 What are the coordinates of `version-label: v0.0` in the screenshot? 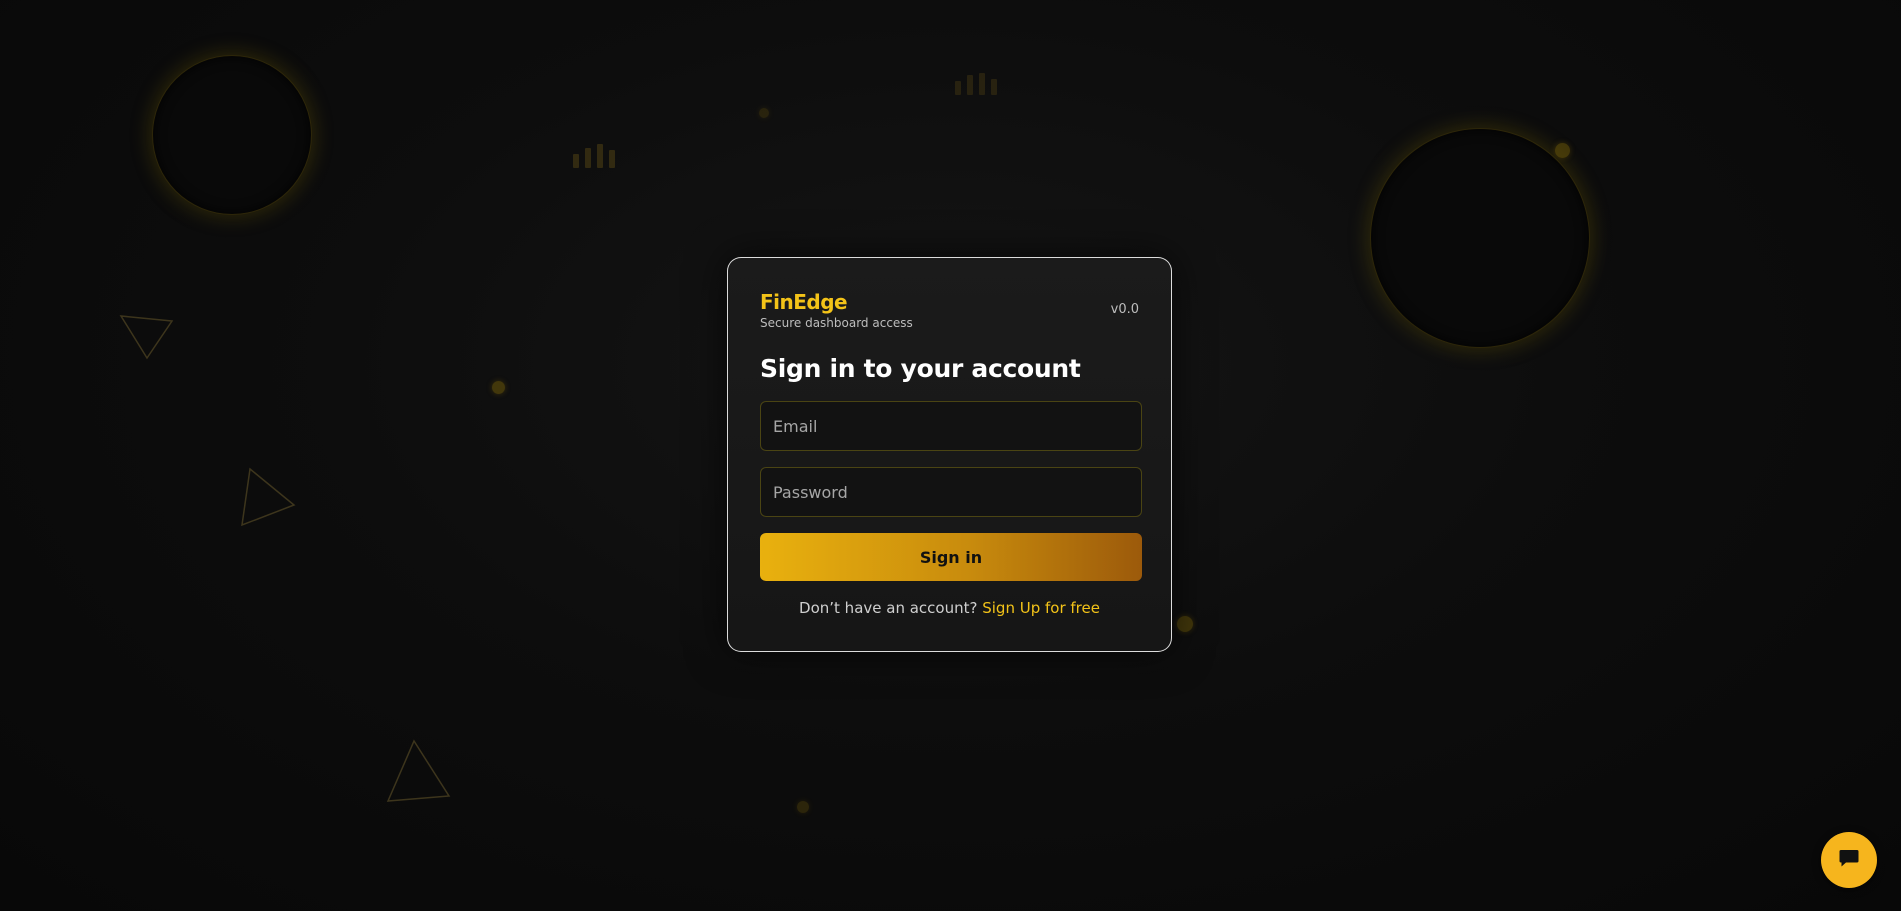 It's located at (1124, 309).